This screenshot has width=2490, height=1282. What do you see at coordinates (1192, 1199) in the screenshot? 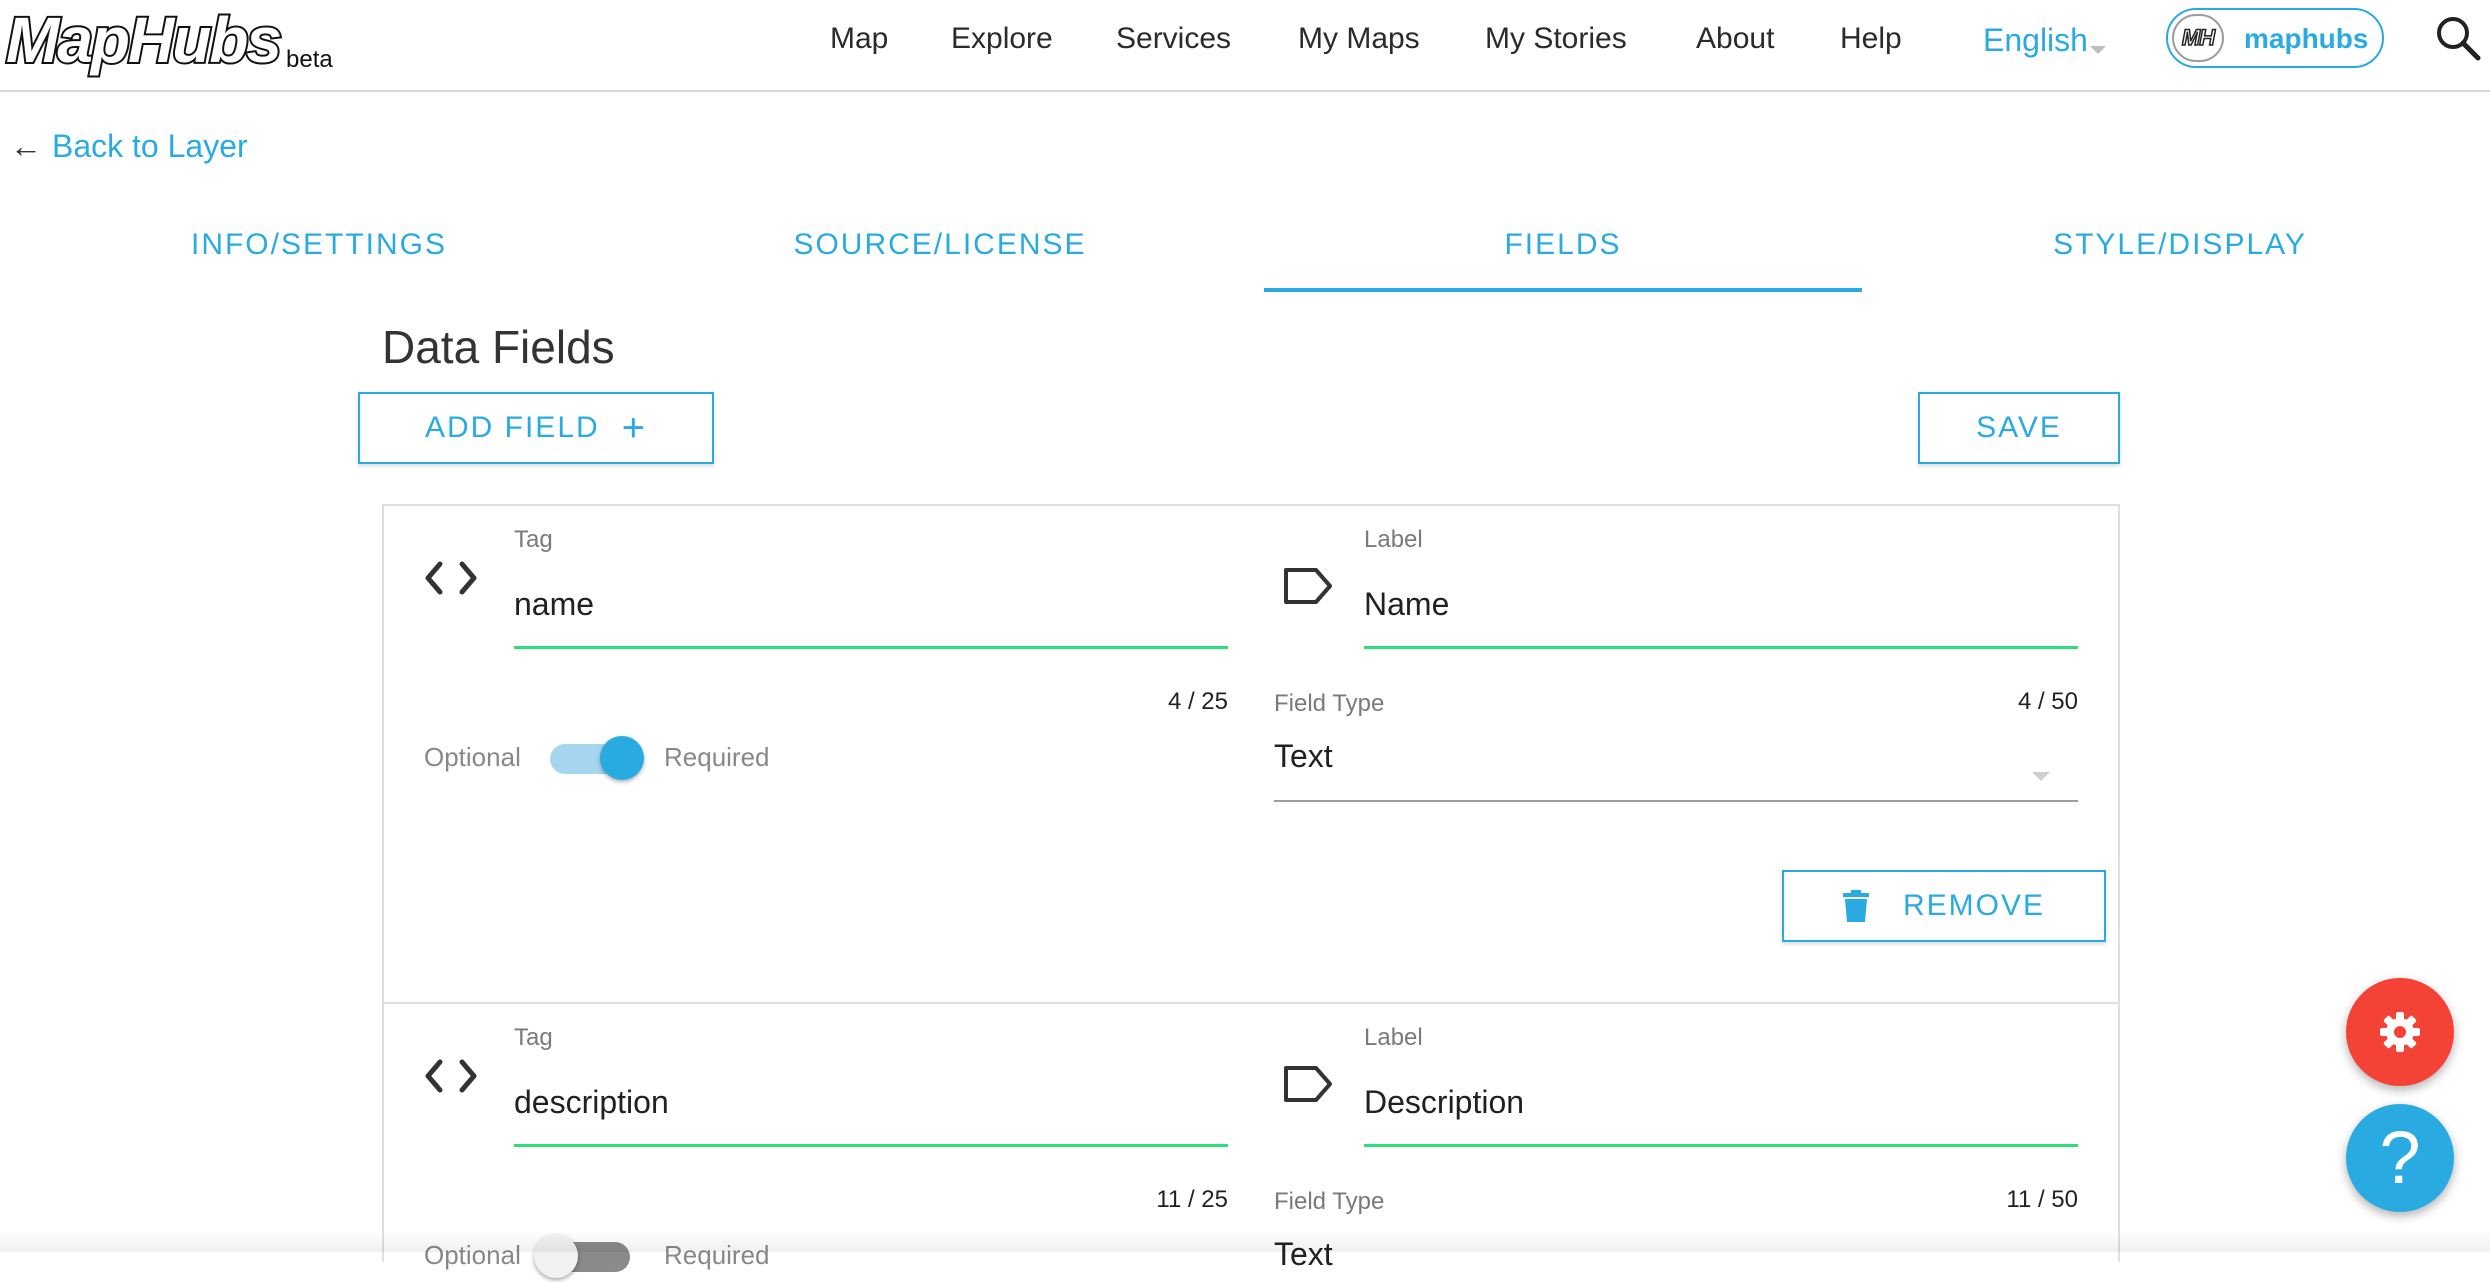
I see `tag-char-counter: 11 / 25` at bounding box center [1192, 1199].